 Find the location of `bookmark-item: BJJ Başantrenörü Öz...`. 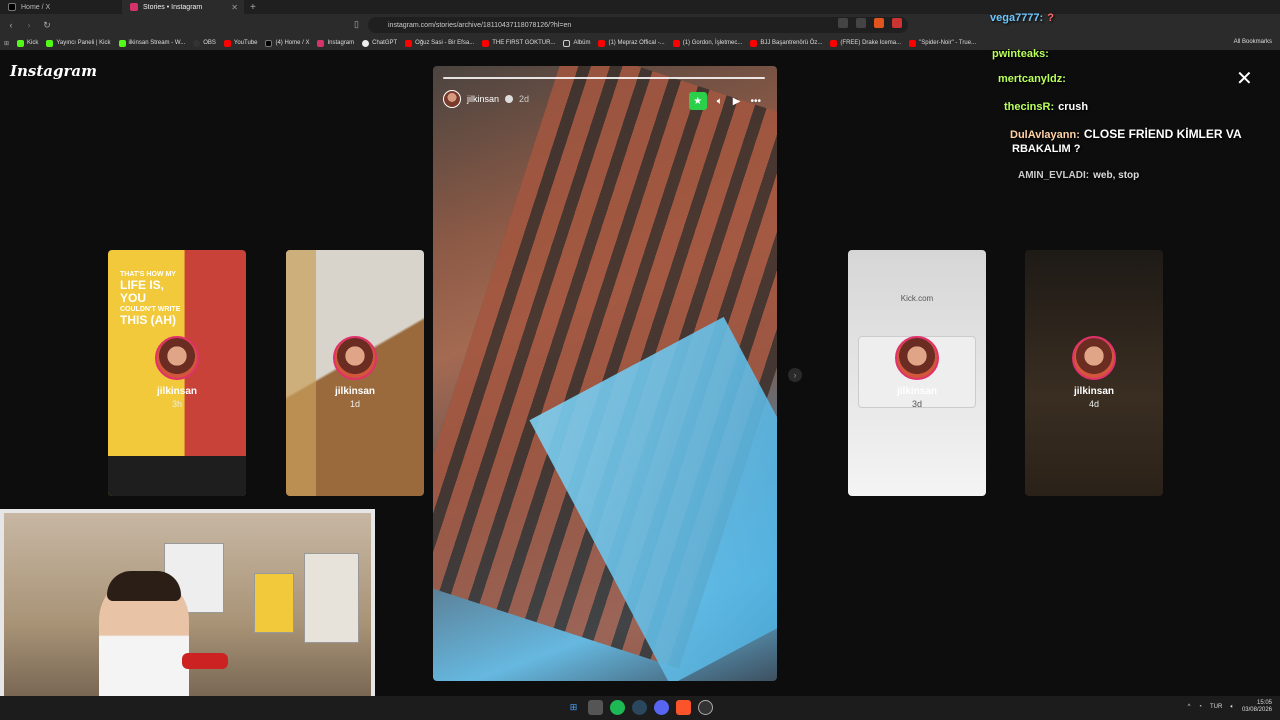

bookmark-item: BJJ Başantrenörü Öz... is located at coordinates (786, 43).